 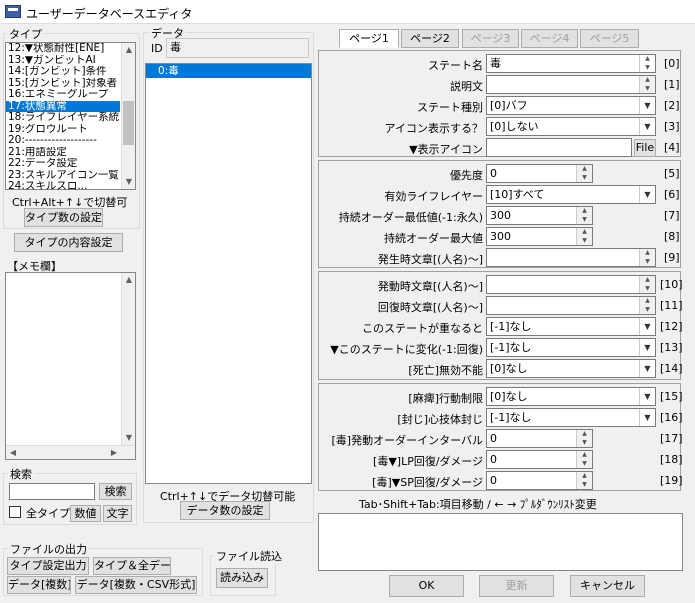 What do you see at coordinates (571, 63) in the screenshot?
I see `field-text: 毒 ▲ ▼` at bounding box center [571, 63].